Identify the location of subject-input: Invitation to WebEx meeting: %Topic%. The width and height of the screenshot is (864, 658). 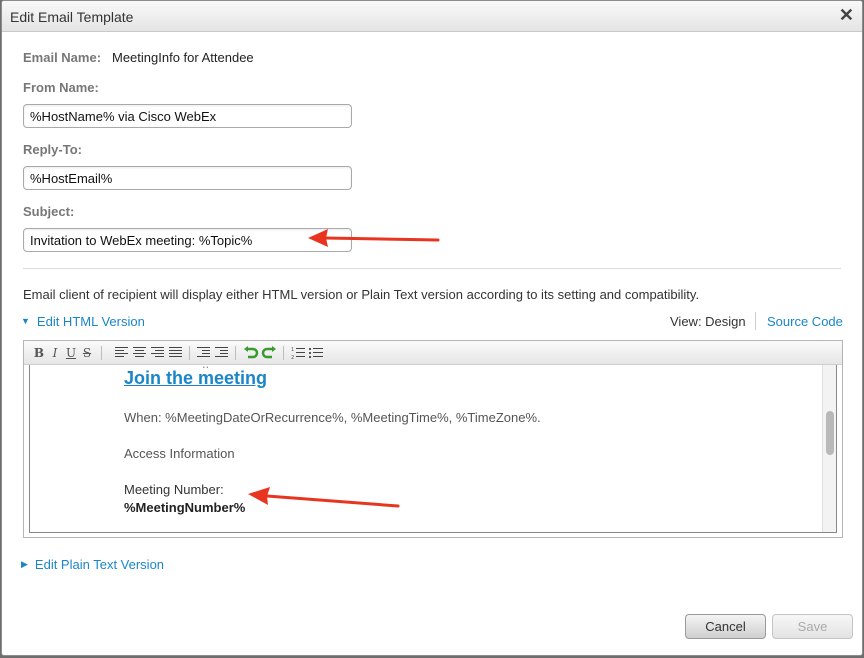
(187, 240).